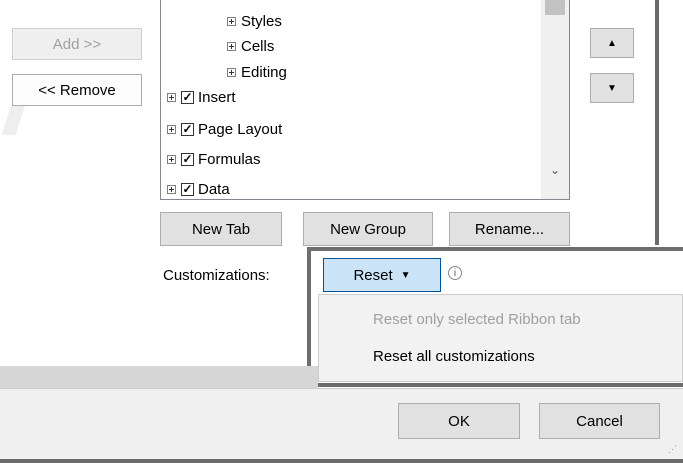  Describe the element at coordinates (454, 356) in the screenshot. I see `reset-all-item: Reset all customizations` at that location.